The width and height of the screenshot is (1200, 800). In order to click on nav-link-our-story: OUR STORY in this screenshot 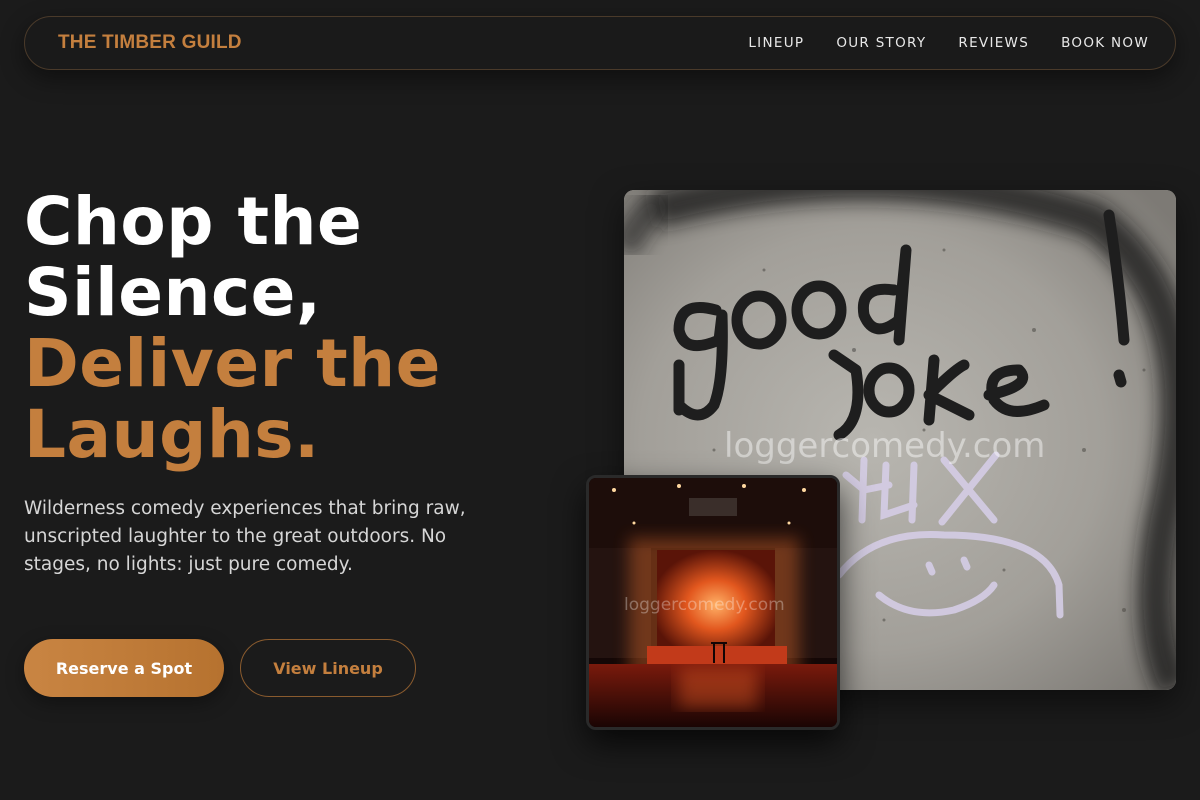, I will do `click(881, 43)`.